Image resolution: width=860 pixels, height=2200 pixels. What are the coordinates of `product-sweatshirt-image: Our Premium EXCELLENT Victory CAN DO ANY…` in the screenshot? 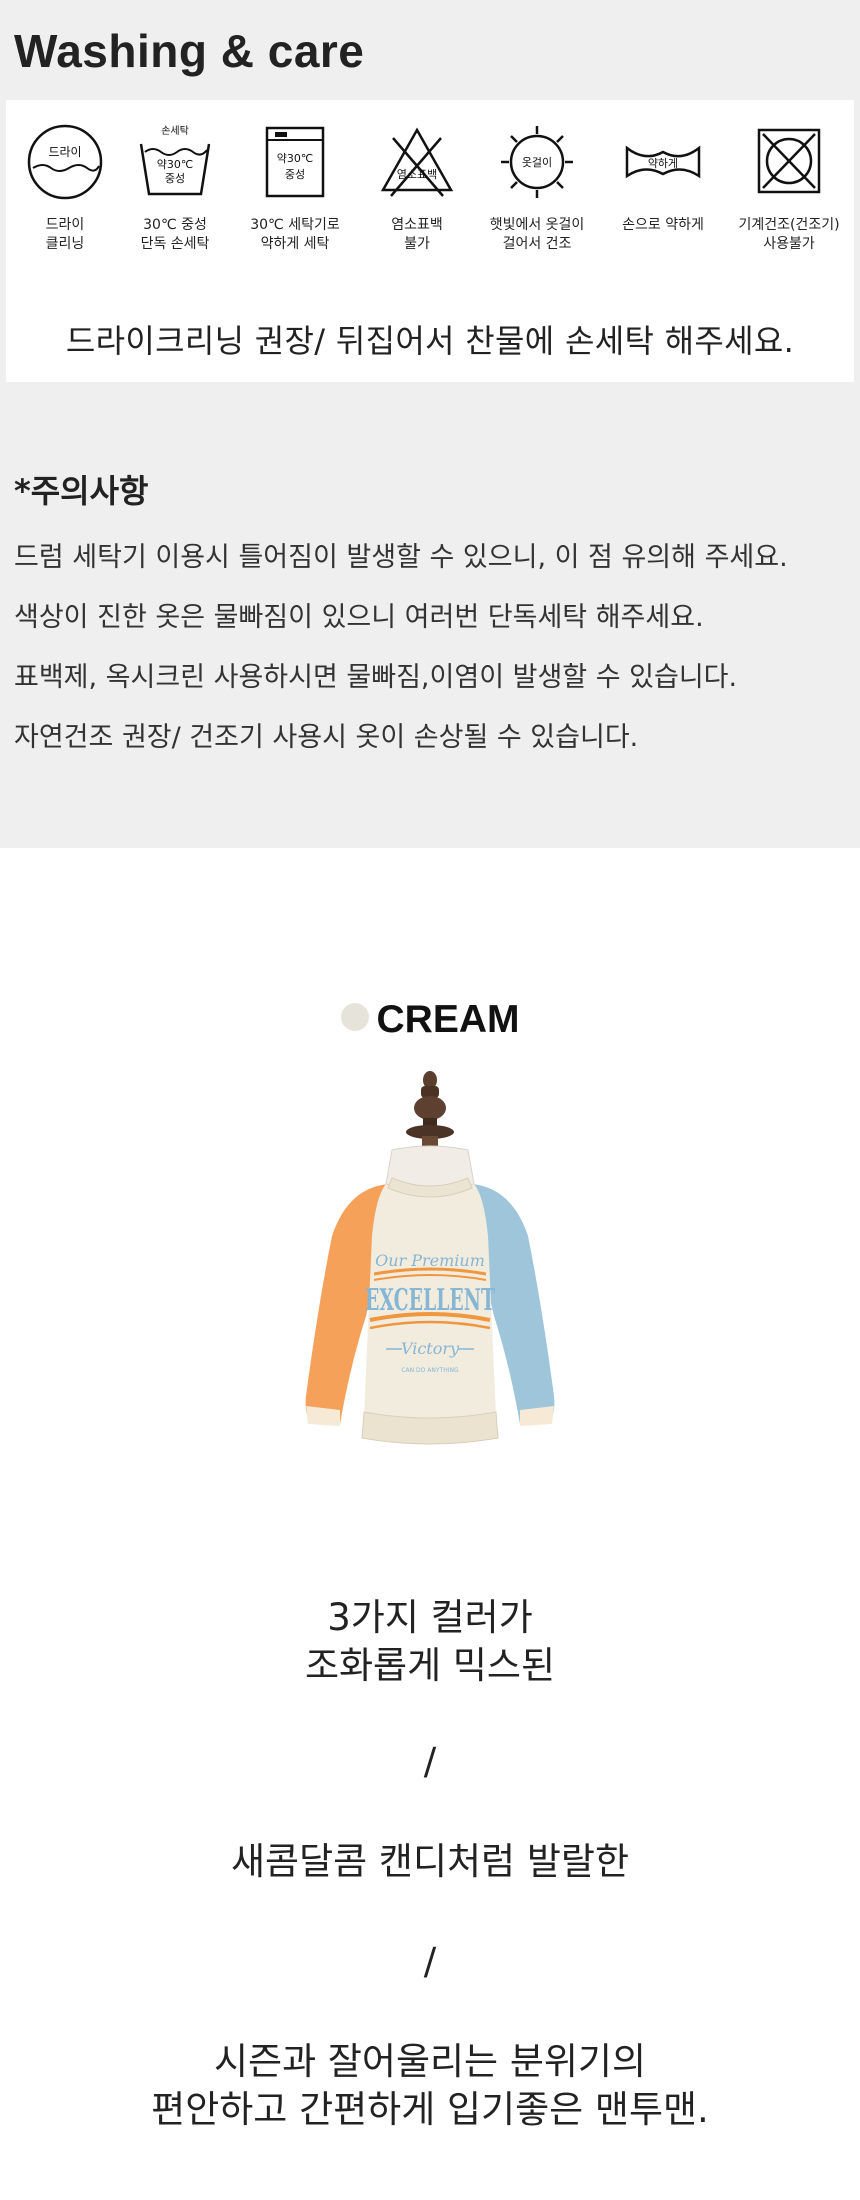 It's located at (430, 1258).